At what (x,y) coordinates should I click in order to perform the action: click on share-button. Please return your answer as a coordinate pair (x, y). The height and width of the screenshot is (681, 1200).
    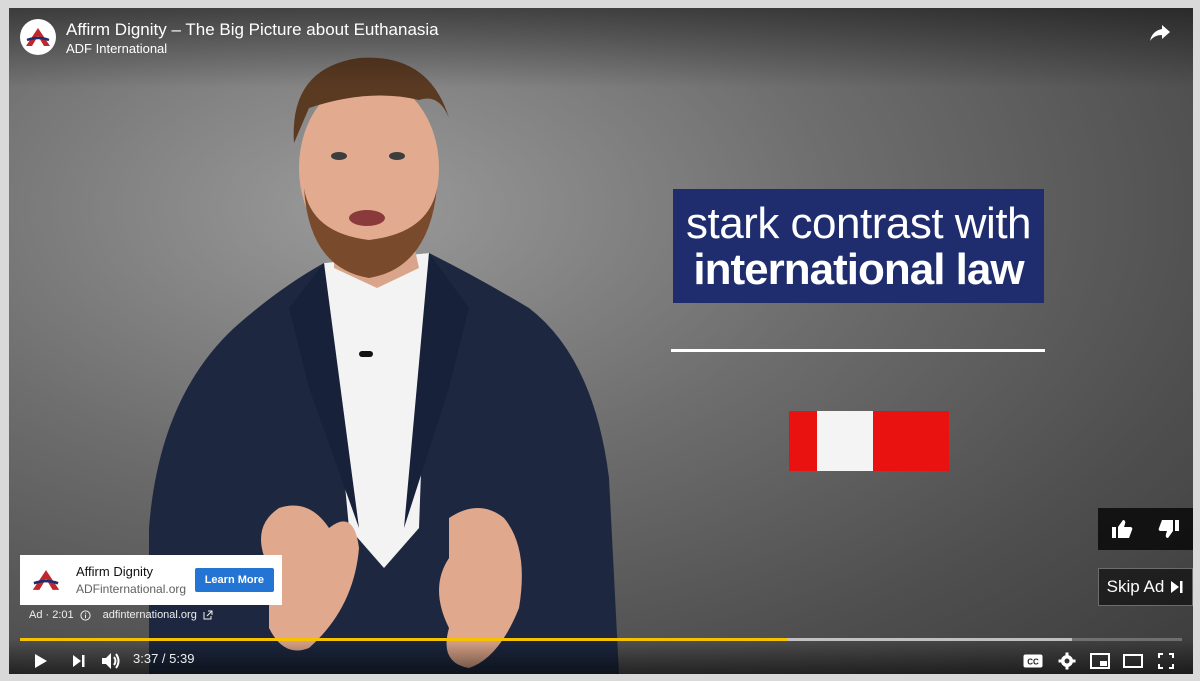
    Looking at the image, I should click on (1160, 33).